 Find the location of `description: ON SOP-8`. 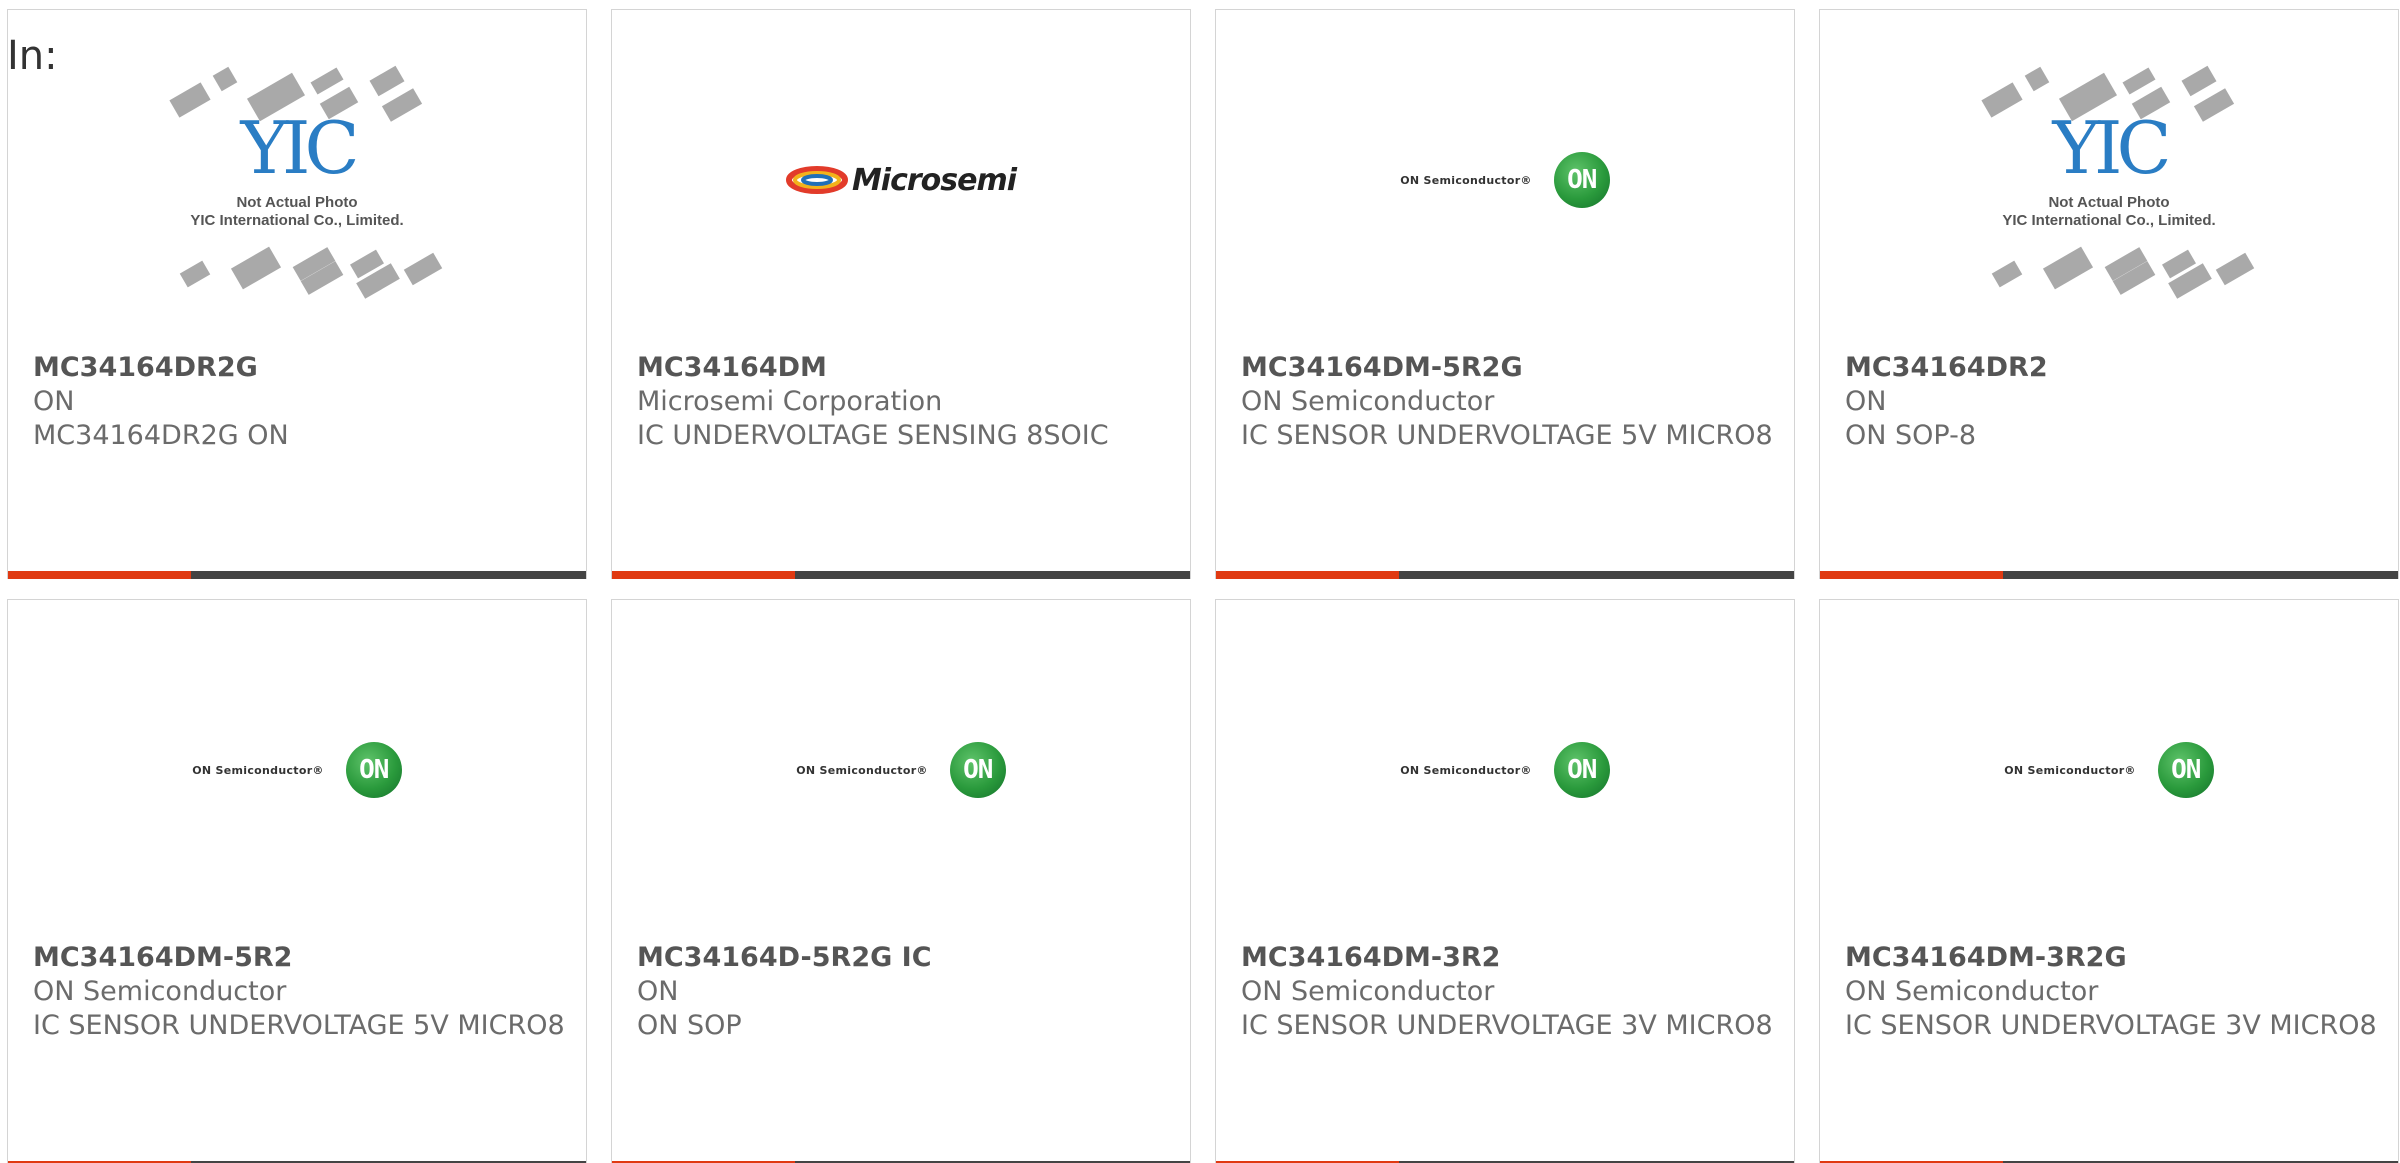

description: ON SOP-8 is located at coordinates (1911, 435).